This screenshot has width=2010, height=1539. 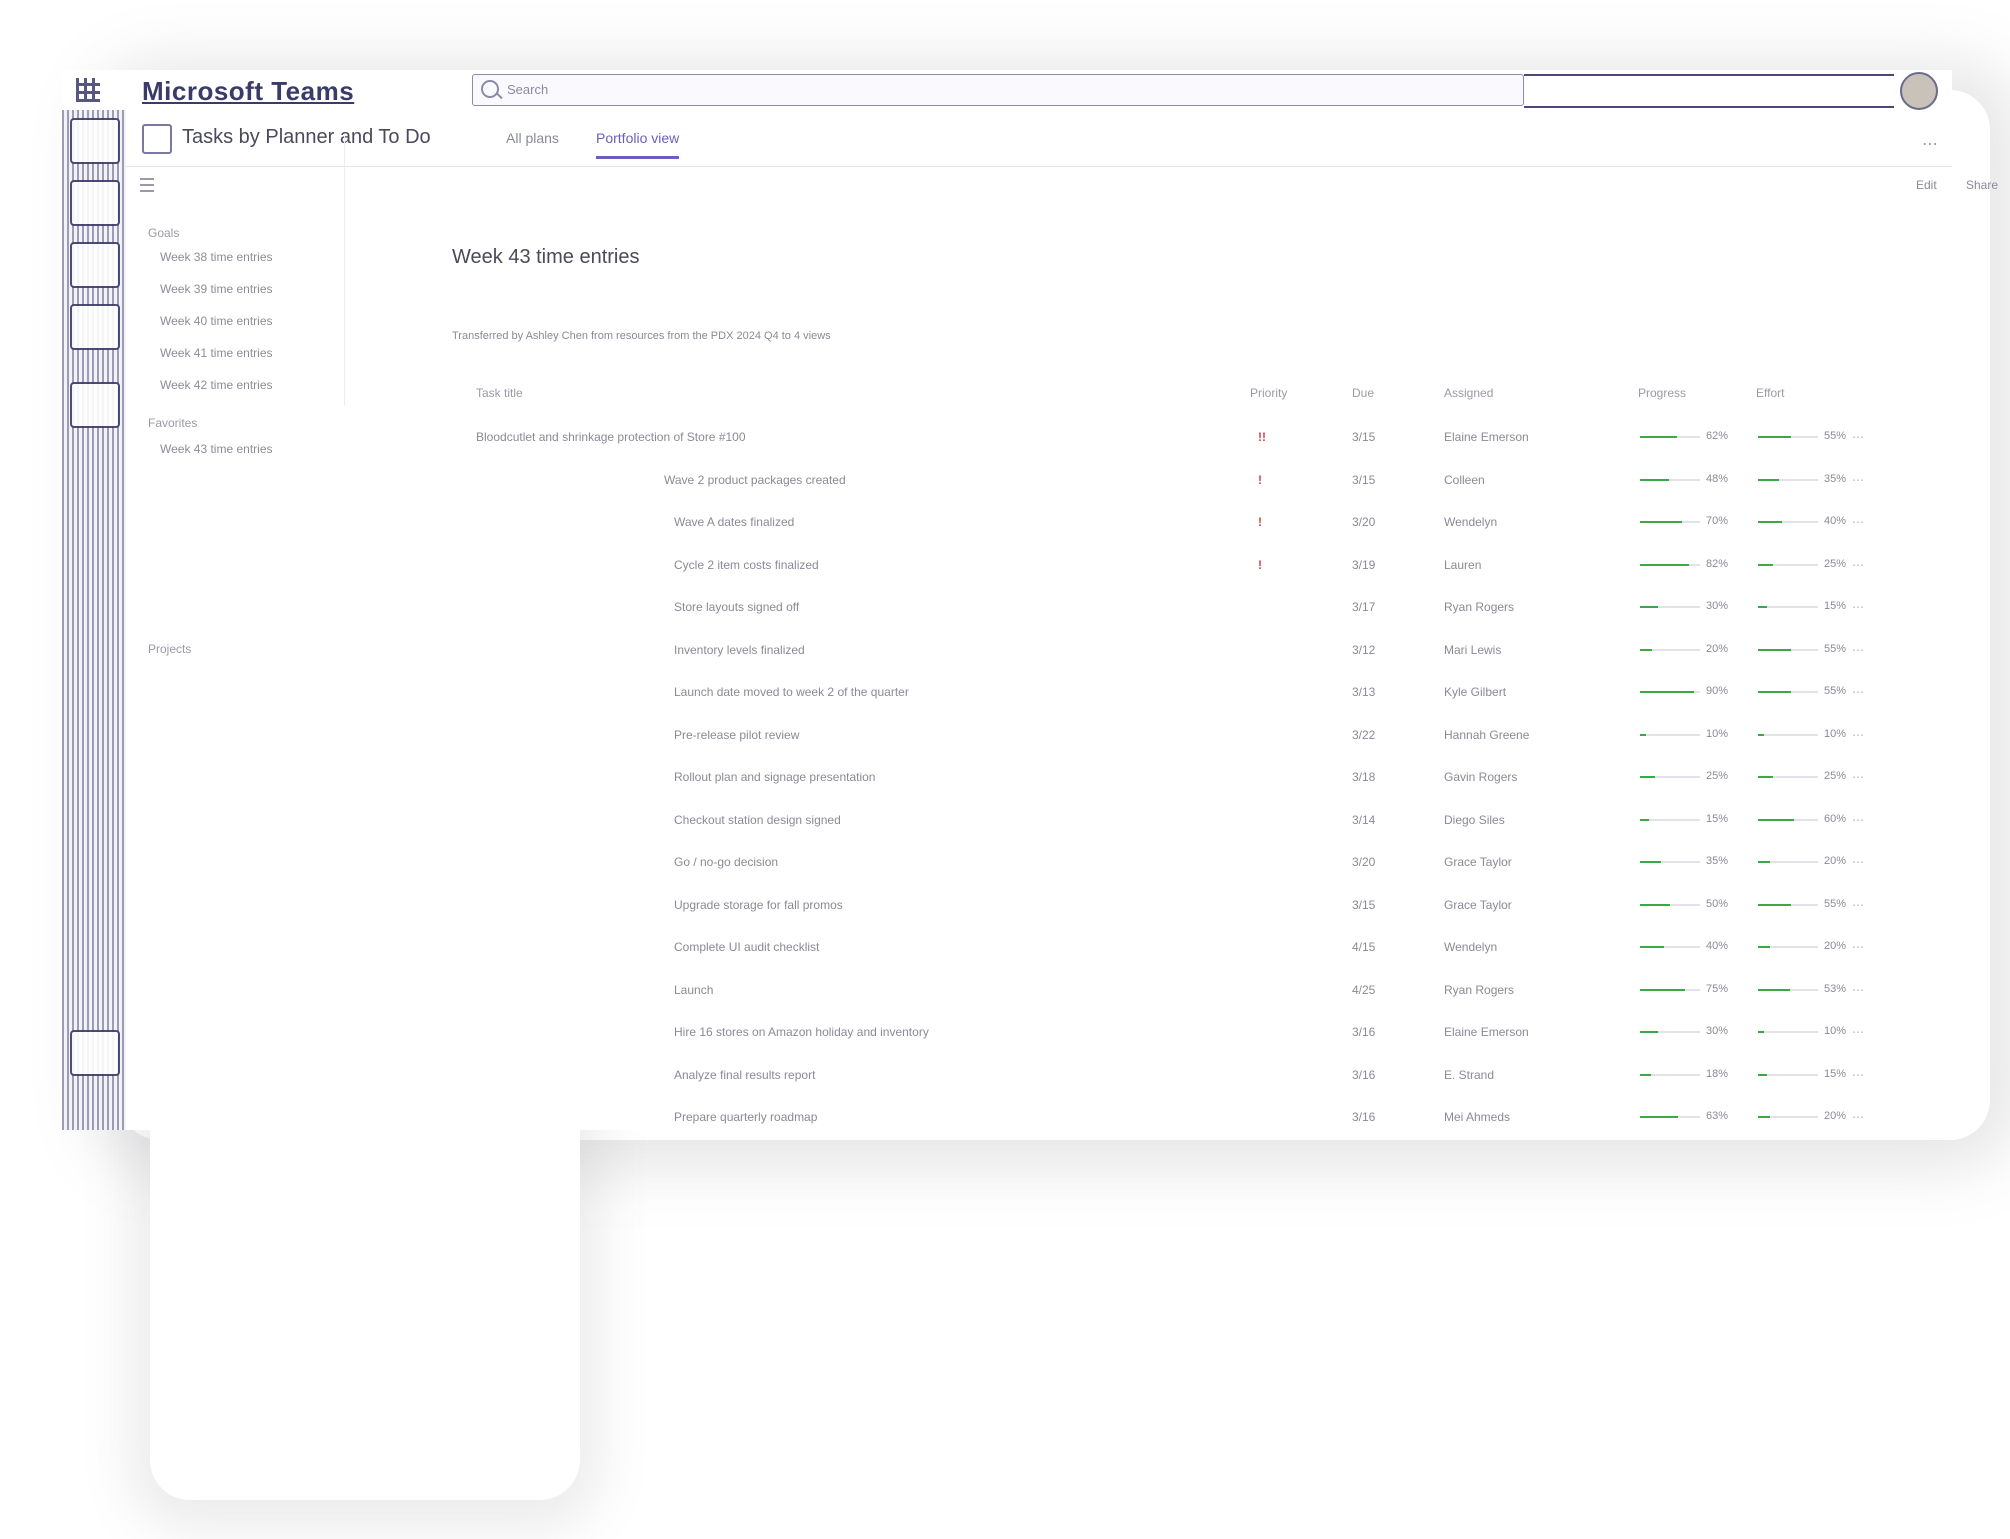 What do you see at coordinates (736, 607) in the screenshot?
I see `task-title: Store layouts signed off` at bounding box center [736, 607].